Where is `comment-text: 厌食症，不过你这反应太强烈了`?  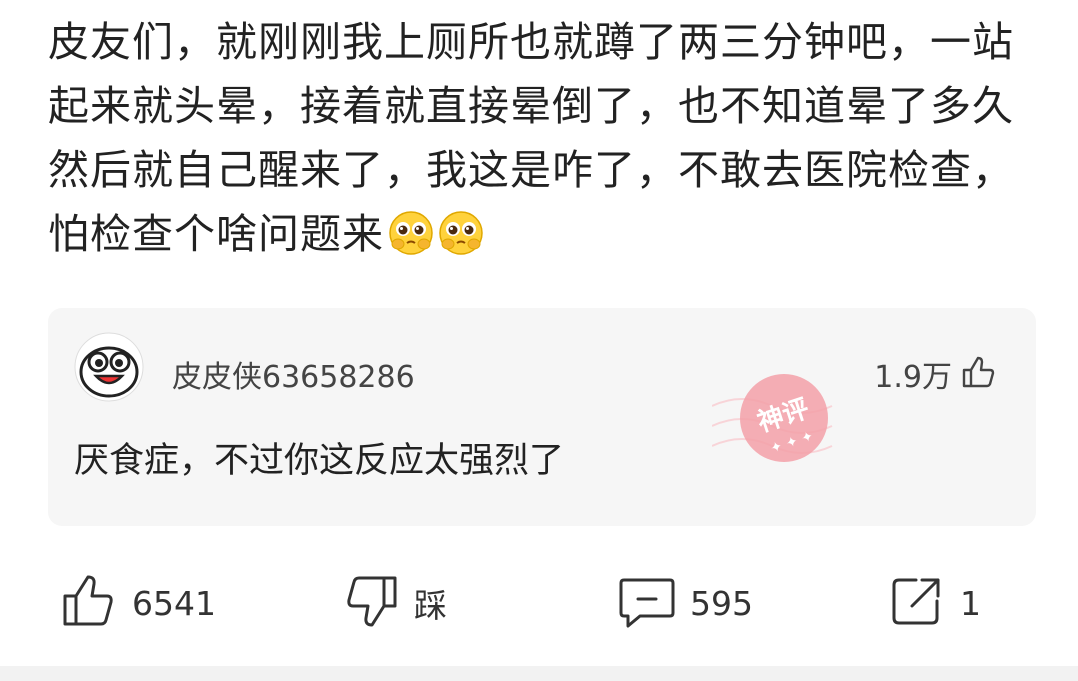 comment-text: 厌食症，不过你这反应太强烈了 is located at coordinates (319, 461).